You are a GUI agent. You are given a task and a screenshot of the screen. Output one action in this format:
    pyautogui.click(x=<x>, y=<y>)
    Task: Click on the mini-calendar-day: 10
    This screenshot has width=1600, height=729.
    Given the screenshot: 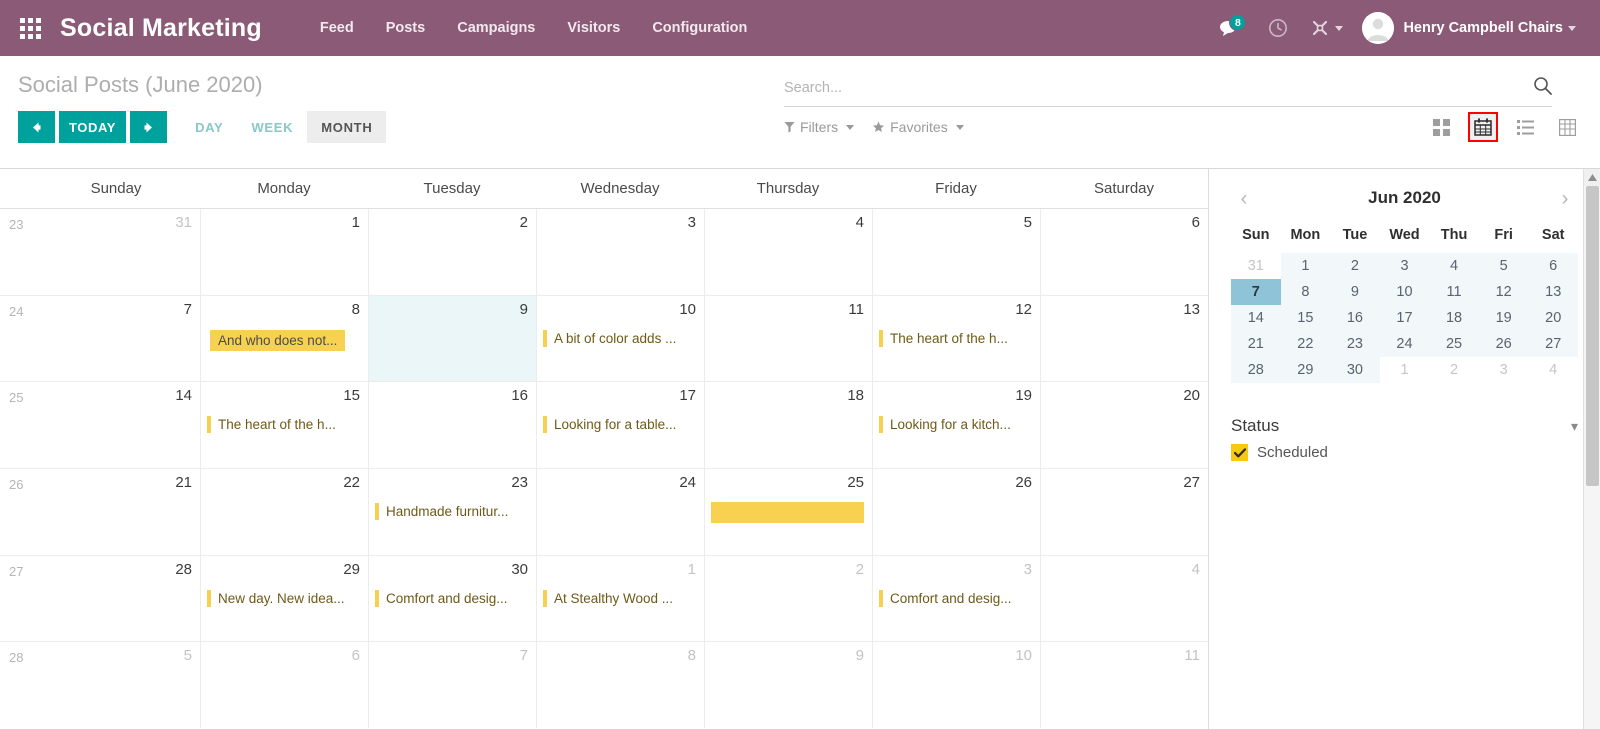 What is the action you would take?
    pyautogui.click(x=1404, y=292)
    